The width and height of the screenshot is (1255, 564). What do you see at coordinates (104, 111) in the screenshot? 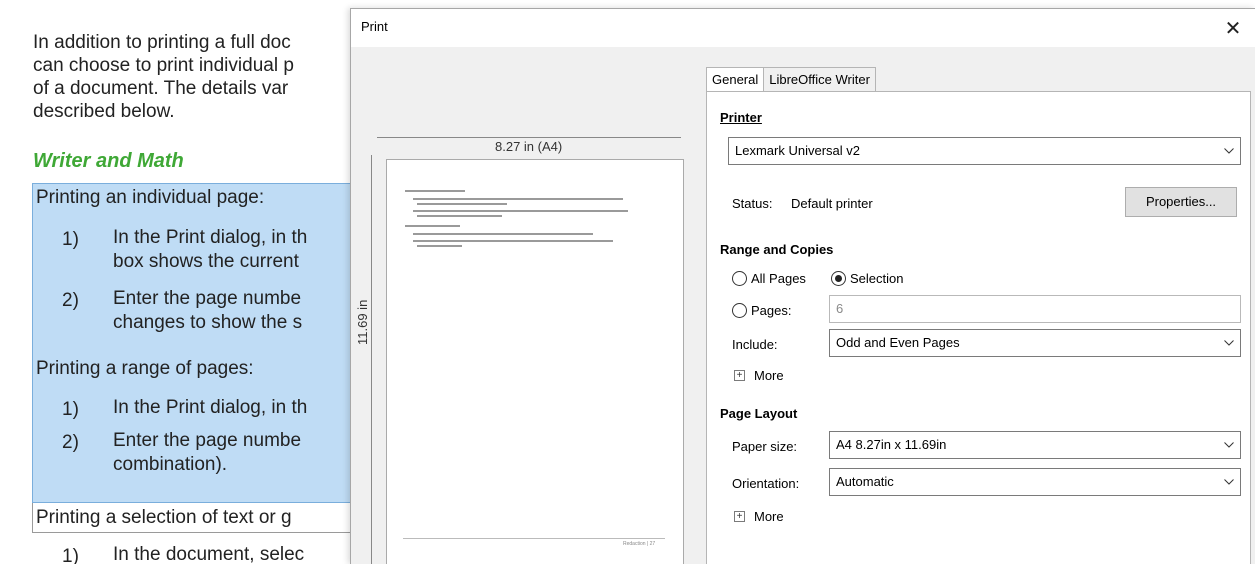
I see `doc-text-line: described below.` at bounding box center [104, 111].